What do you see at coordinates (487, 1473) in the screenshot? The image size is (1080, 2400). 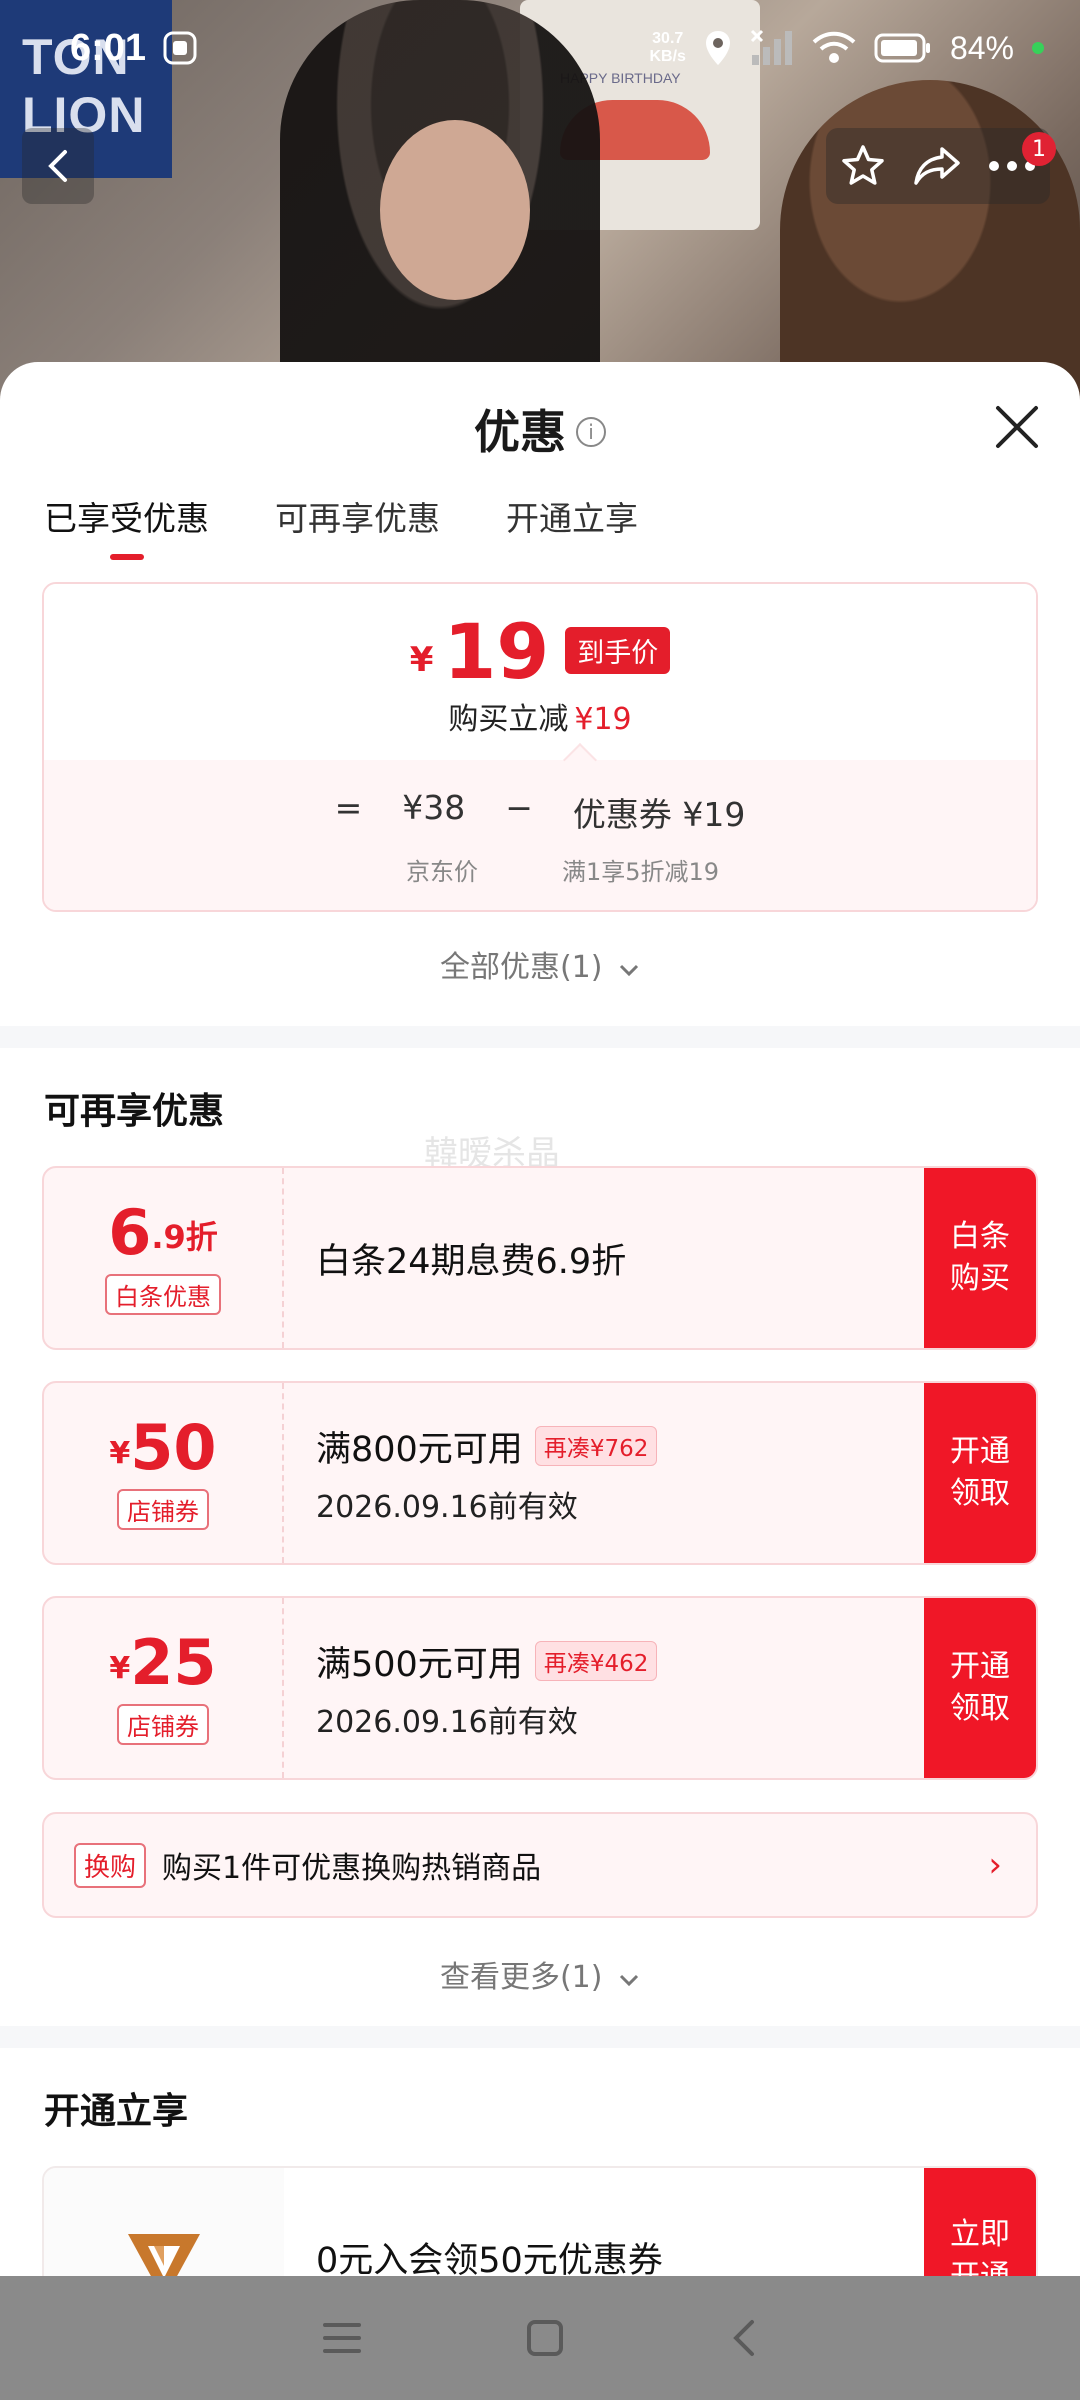 I see `coupon-info: 满800元可用 再凑¥762 2026.09.16前有效` at bounding box center [487, 1473].